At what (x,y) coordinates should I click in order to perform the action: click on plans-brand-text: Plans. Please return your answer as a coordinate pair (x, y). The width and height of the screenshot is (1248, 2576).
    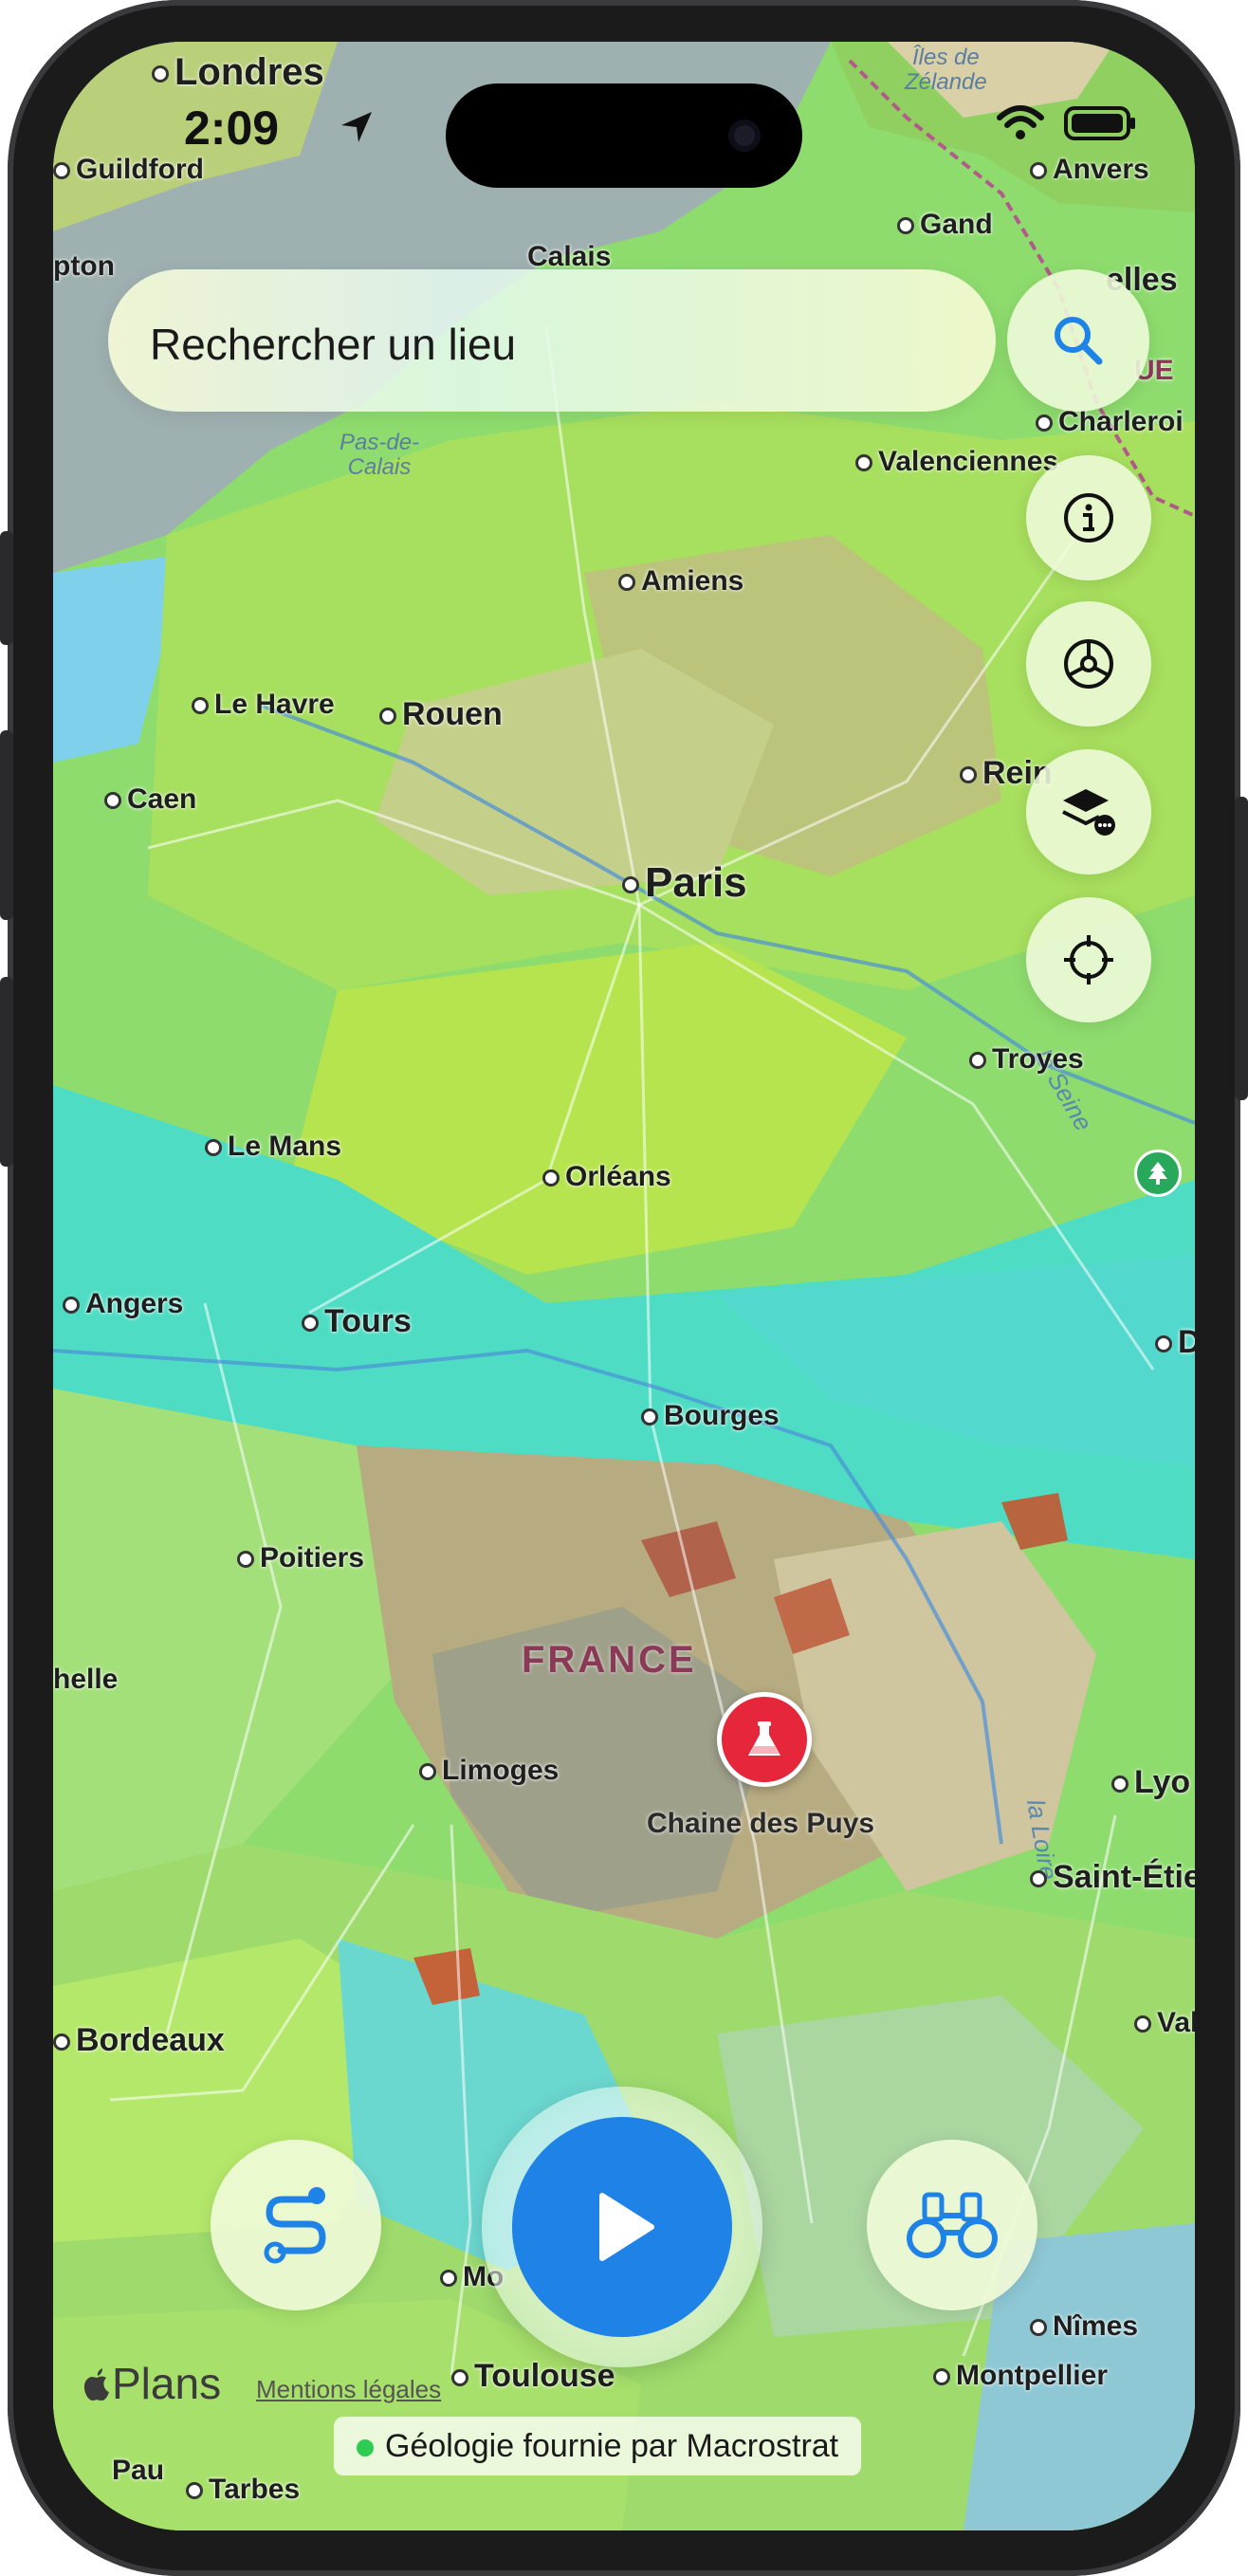
    Looking at the image, I should click on (167, 2383).